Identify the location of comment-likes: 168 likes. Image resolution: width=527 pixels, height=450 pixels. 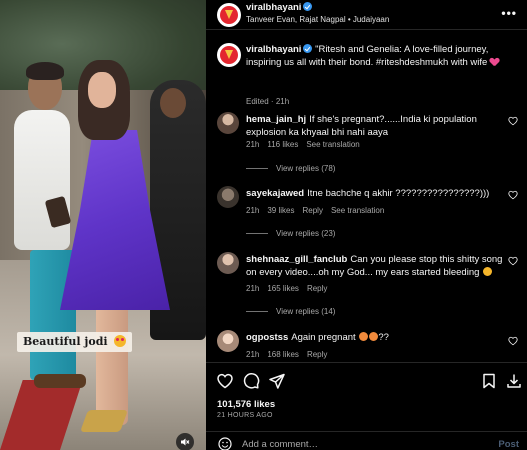
(283, 354).